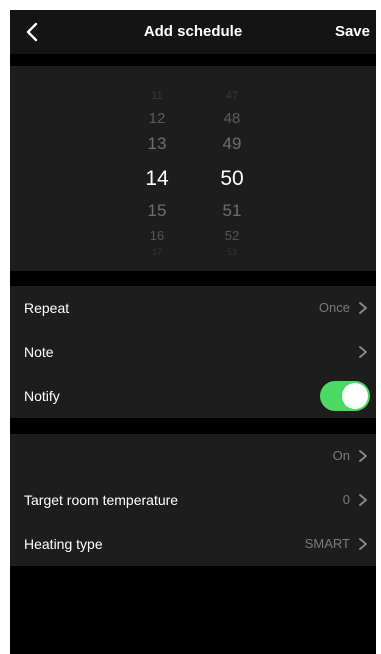 The image size is (381, 654). I want to click on minute-option: 49, so click(232, 144).